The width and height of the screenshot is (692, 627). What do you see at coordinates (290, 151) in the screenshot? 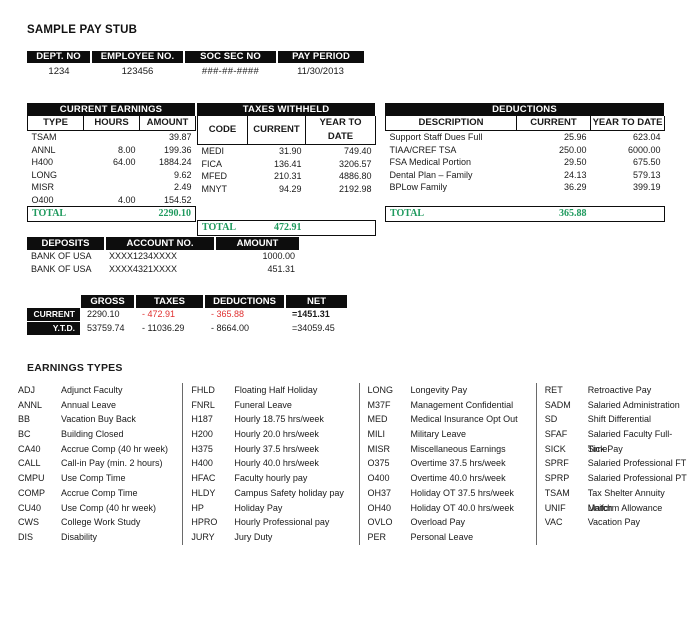
I see `tax-current: 31.90` at bounding box center [290, 151].